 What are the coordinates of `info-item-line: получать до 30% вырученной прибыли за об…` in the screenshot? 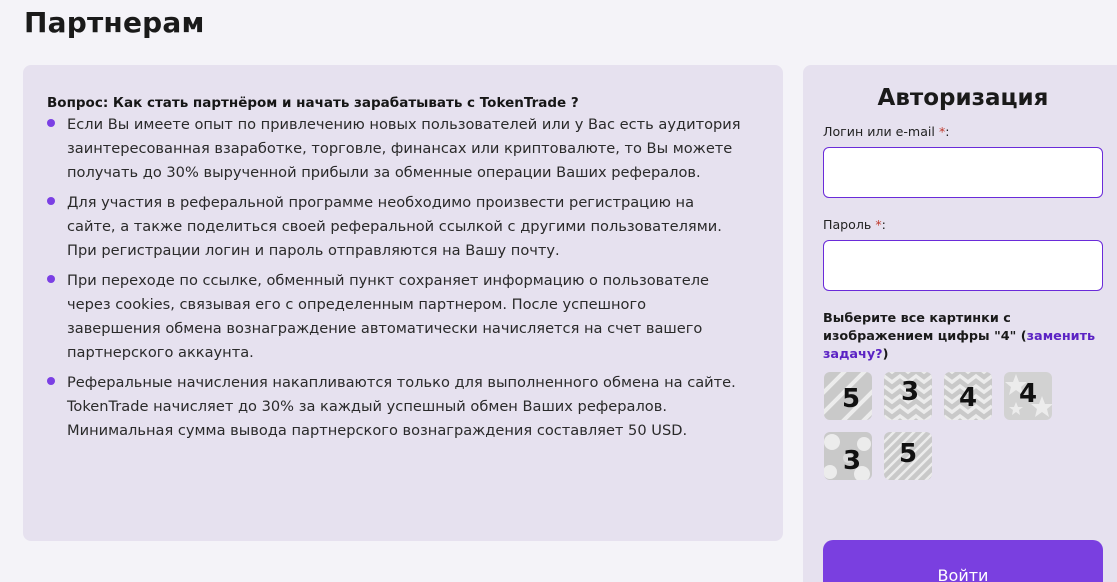 It's located at (384, 172).